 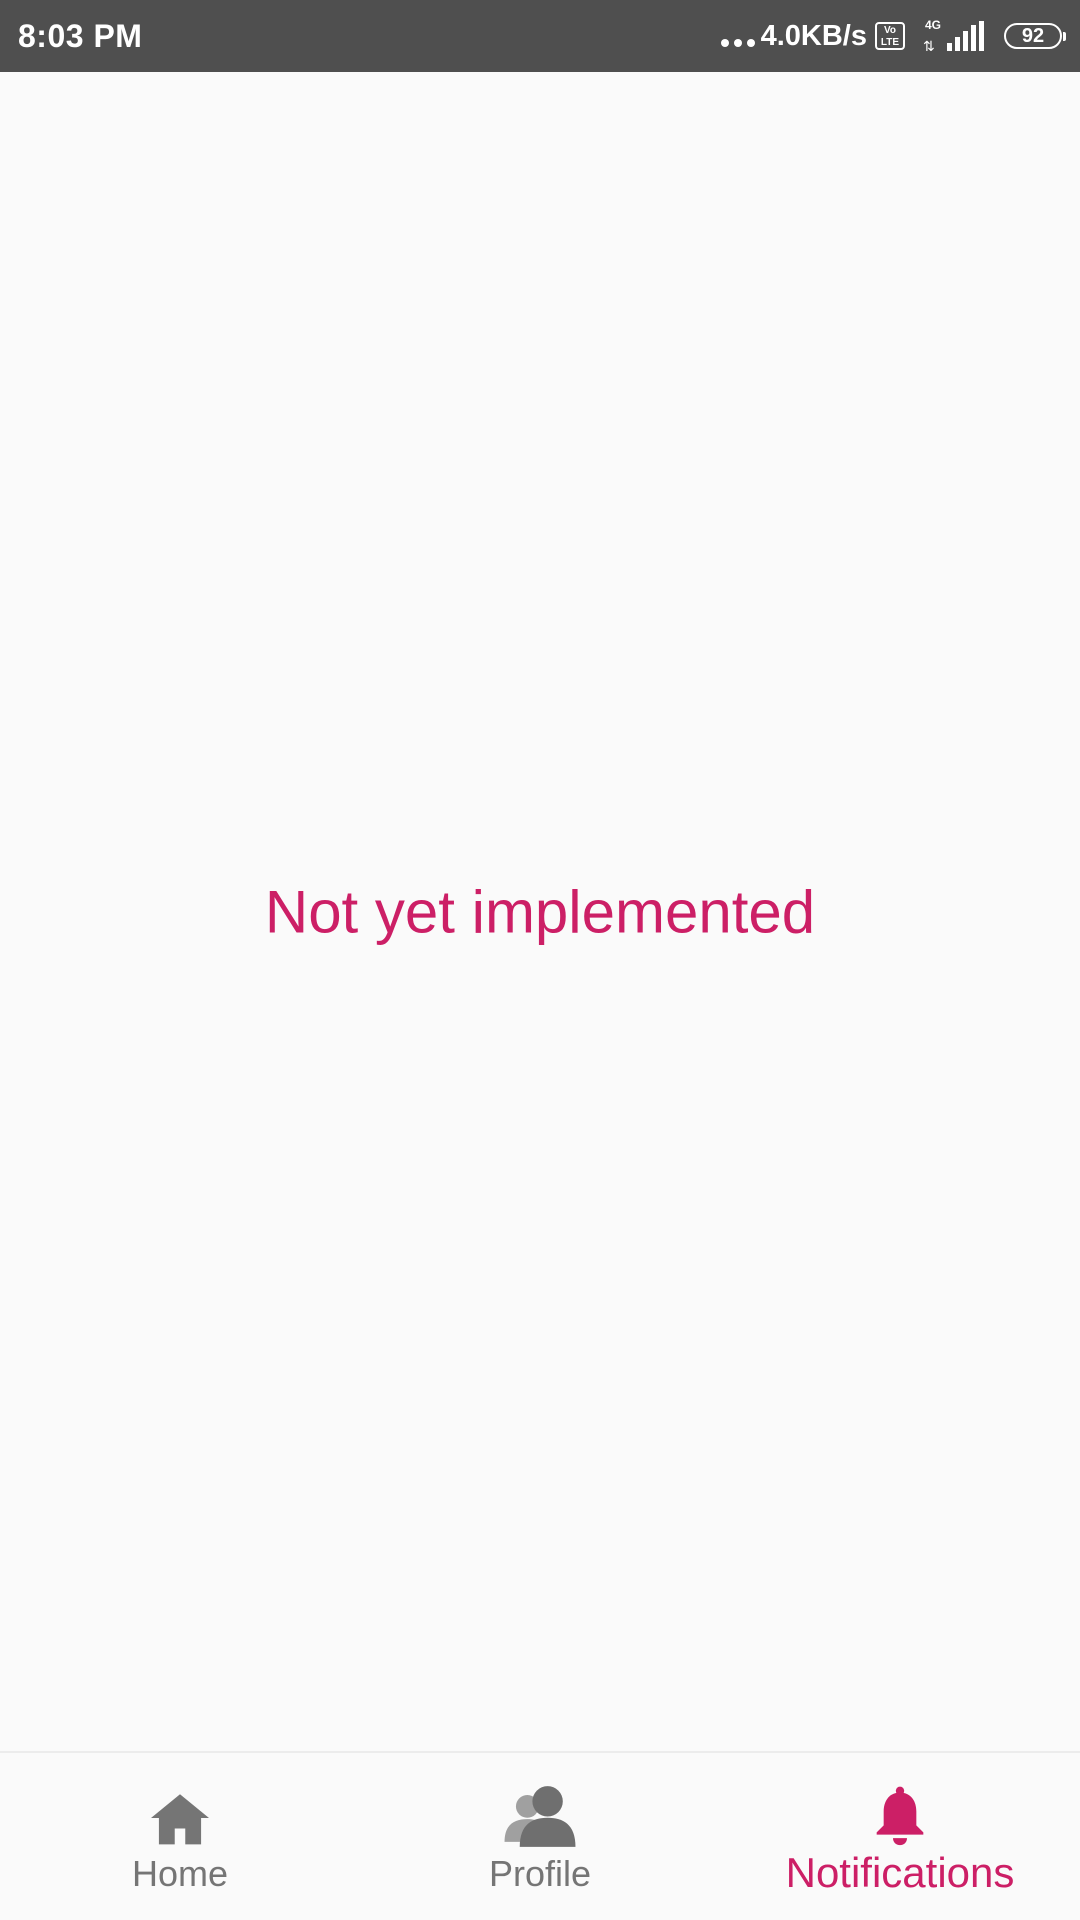 I want to click on battery-level: 92, so click(x=1033, y=36).